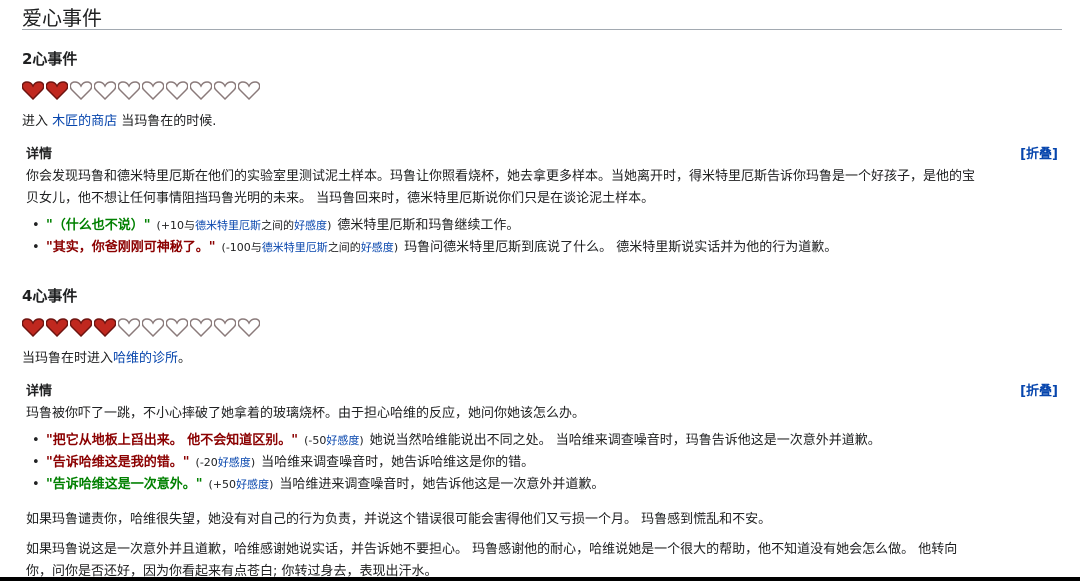 The height and width of the screenshot is (583, 1080). I want to click on collapse-toggle-2: [折叠], so click(1039, 152).